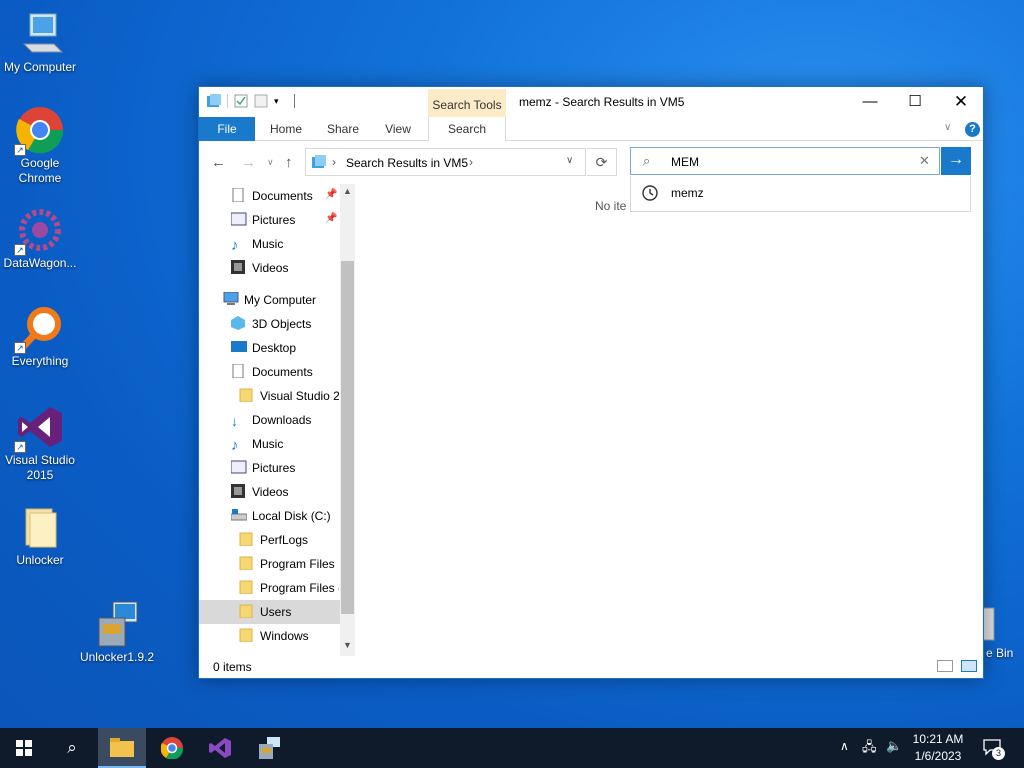 This screenshot has height=768, width=1024. Describe the element at coordinates (993, 748) in the screenshot. I see `notification-center-icon: 3` at that location.